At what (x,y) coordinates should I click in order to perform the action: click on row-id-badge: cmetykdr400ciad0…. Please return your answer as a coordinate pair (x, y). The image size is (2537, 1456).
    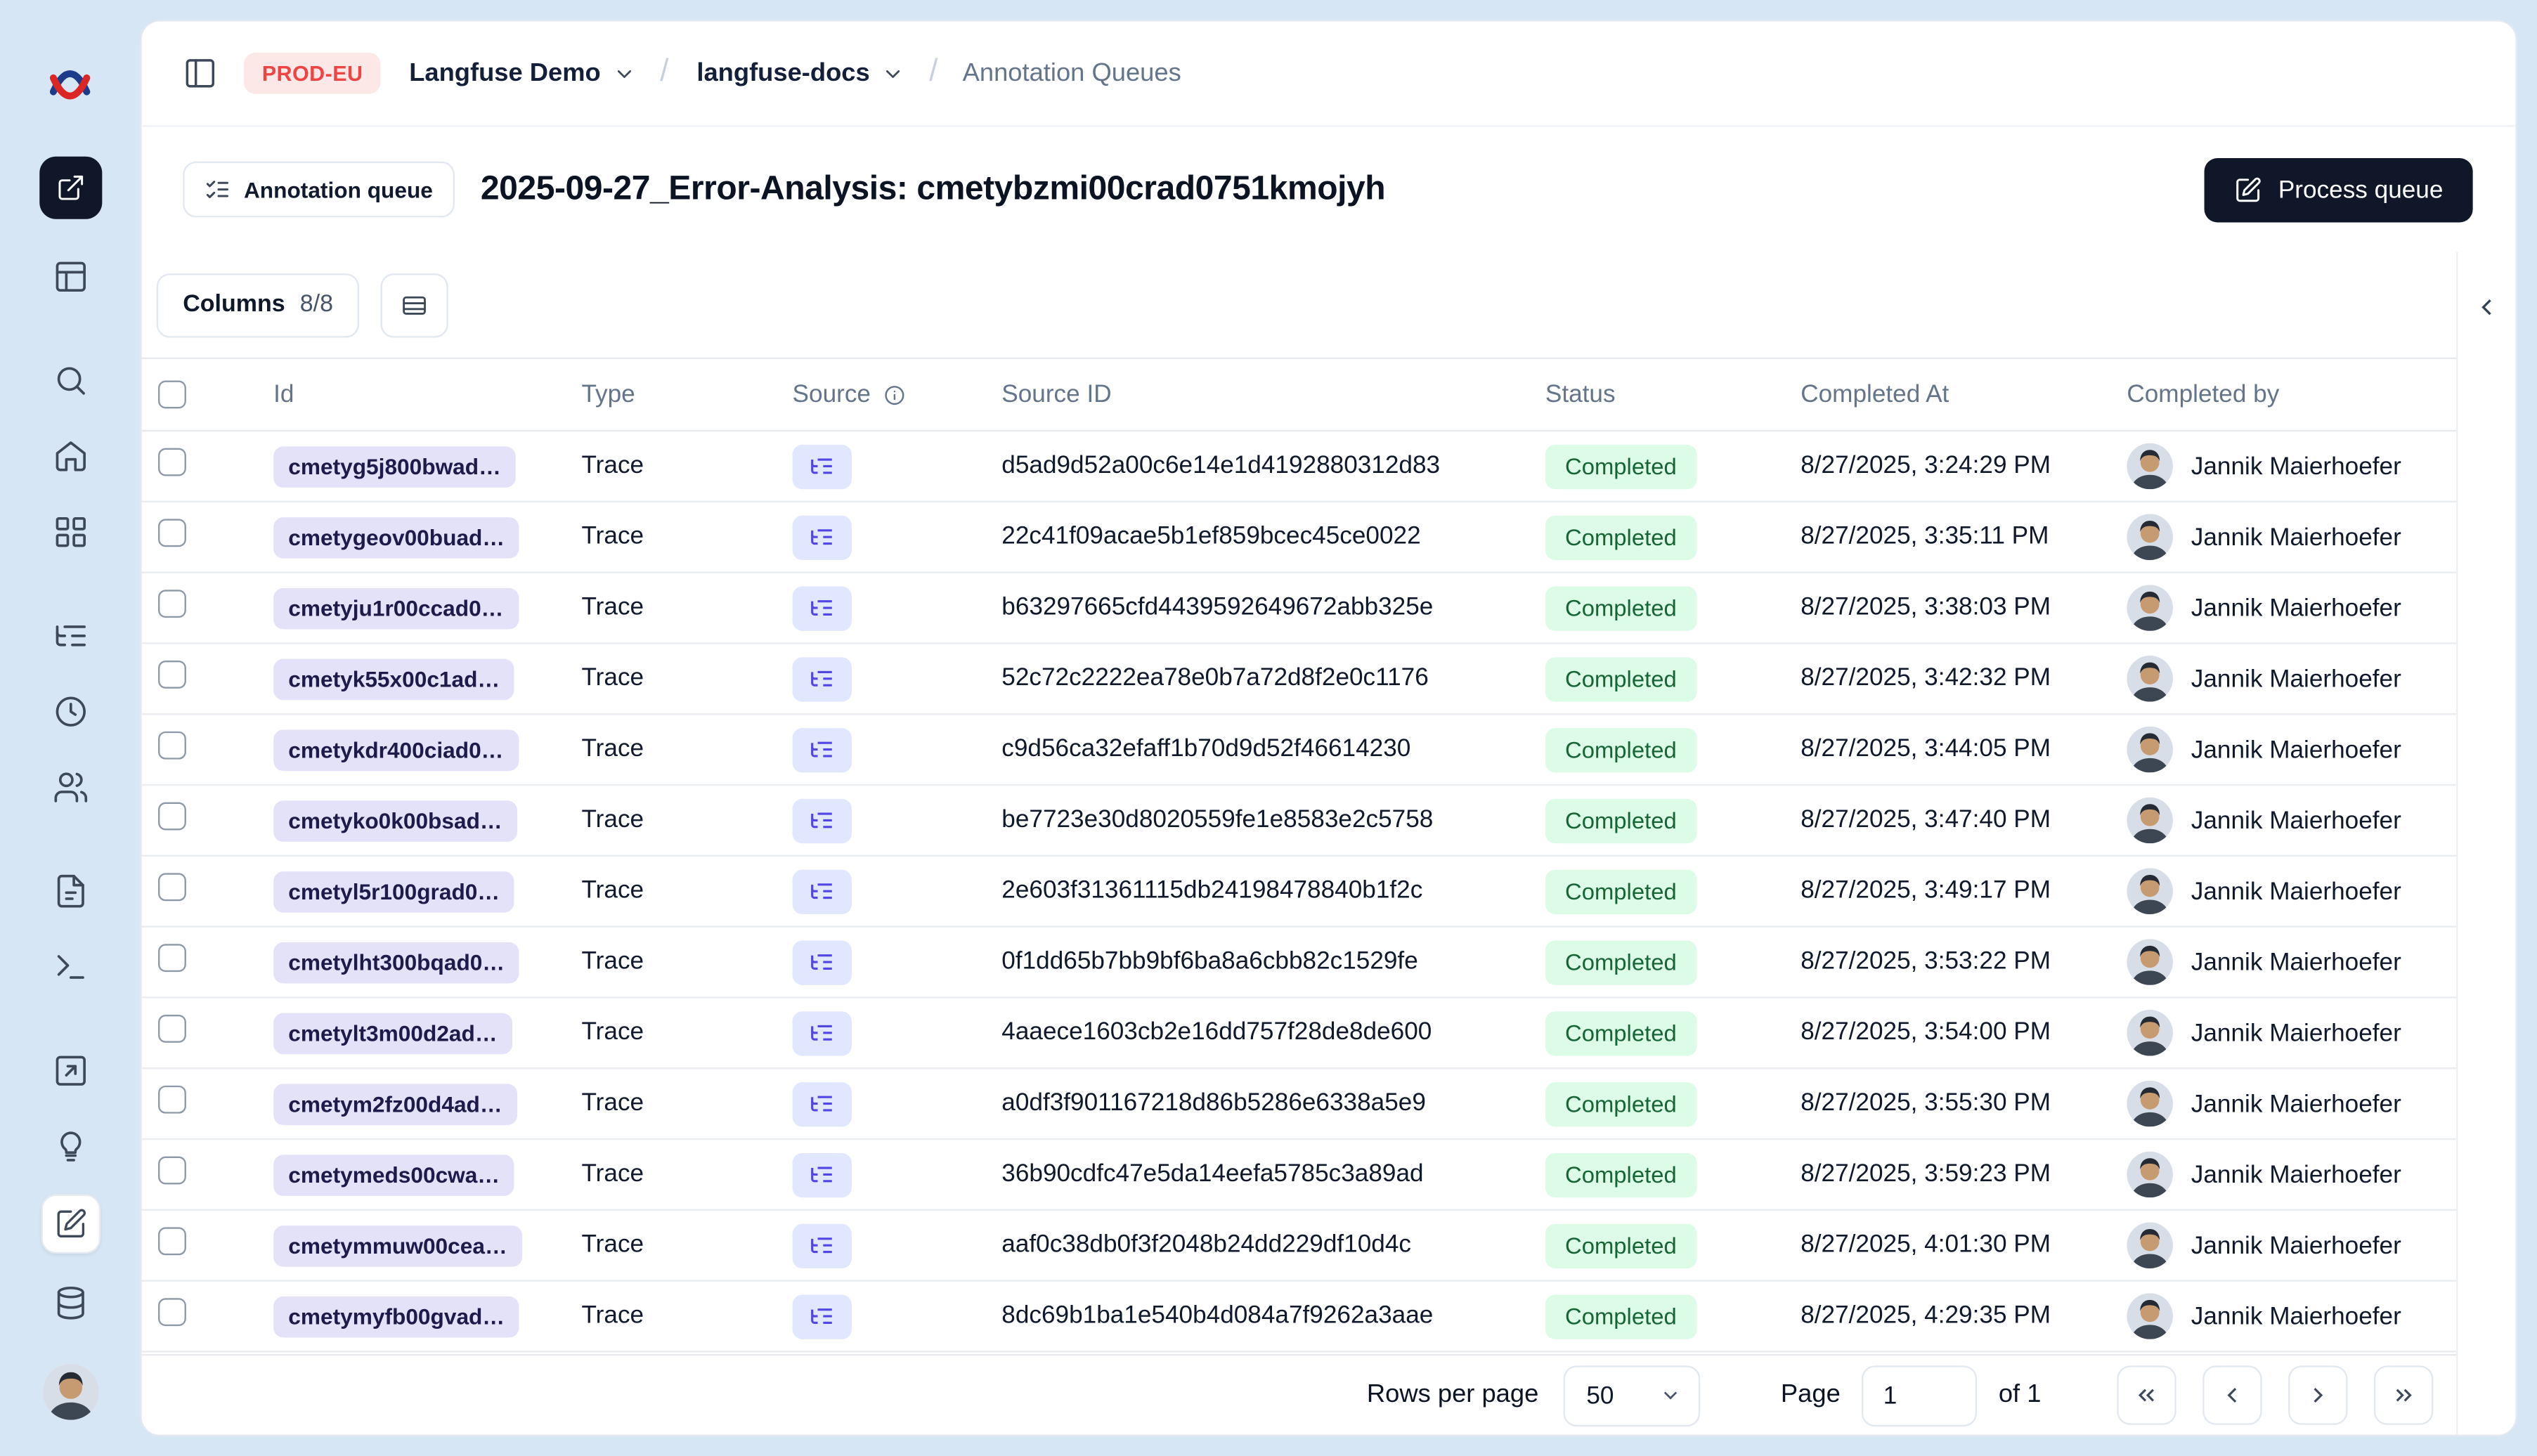
    Looking at the image, I should click on (396, 749).